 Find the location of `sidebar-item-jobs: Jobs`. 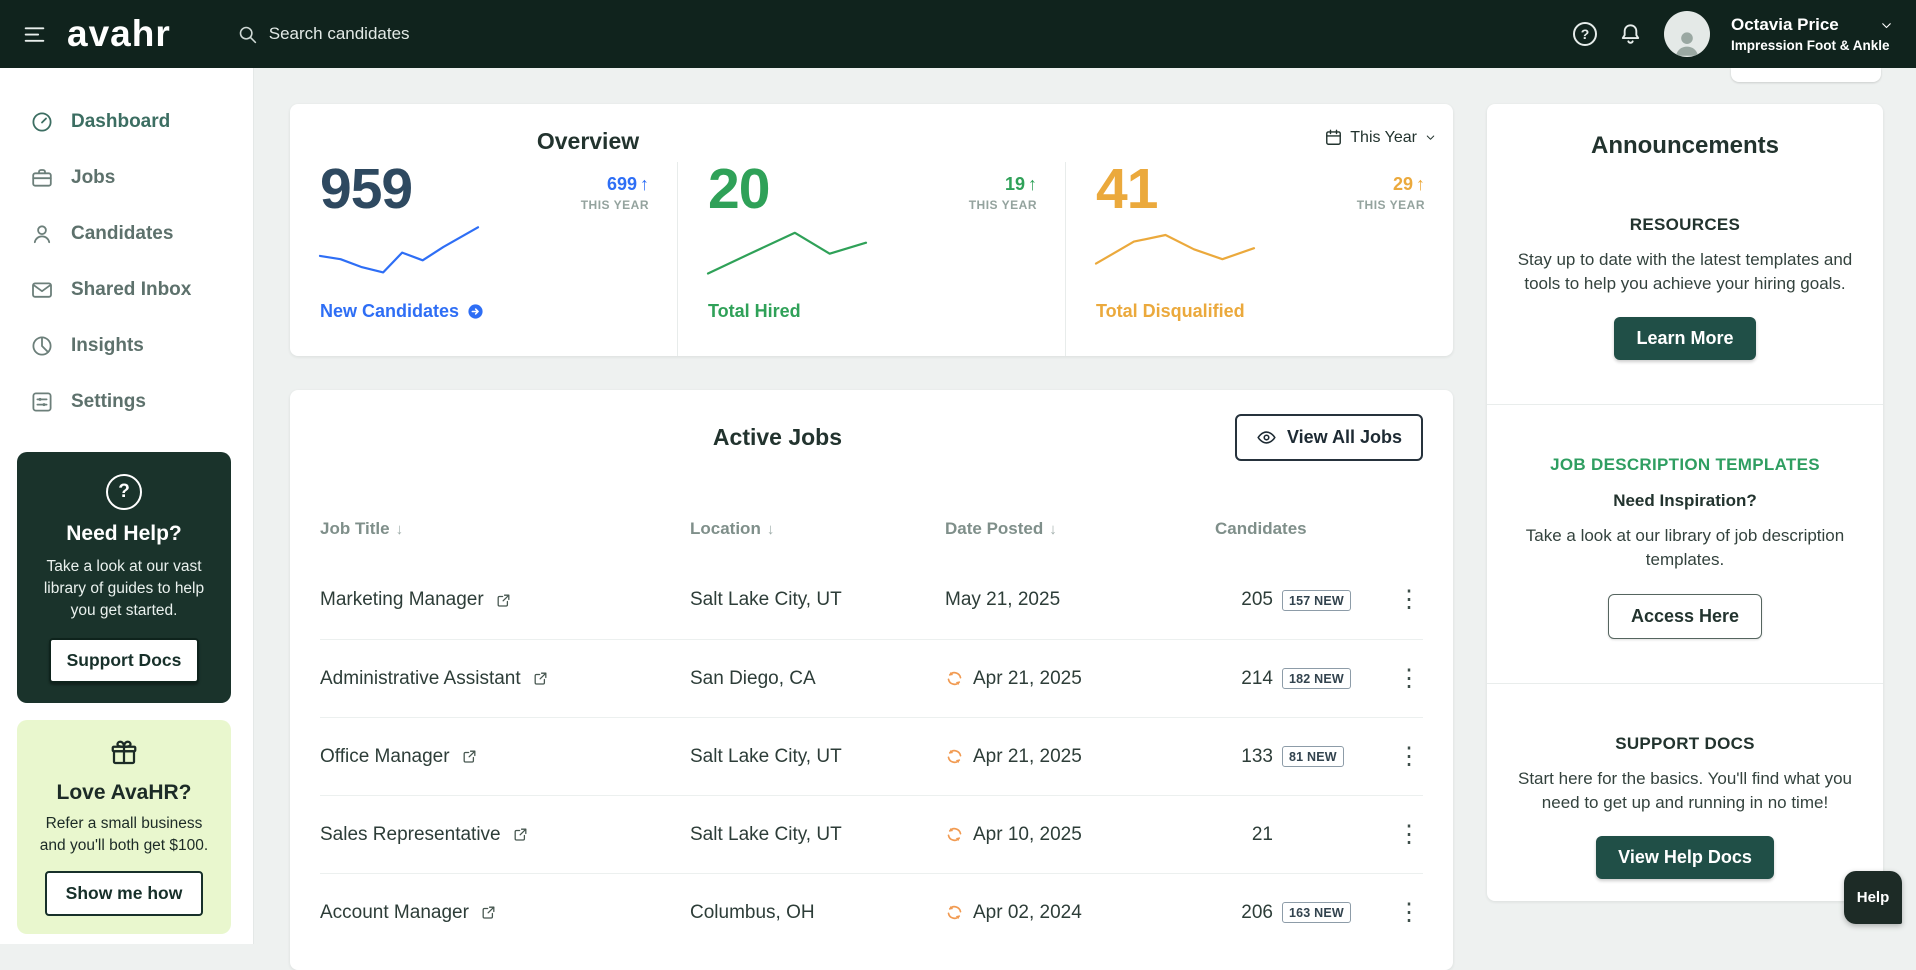

sidebar-item-jobs: Jobs is located at coordinates (126, 178).